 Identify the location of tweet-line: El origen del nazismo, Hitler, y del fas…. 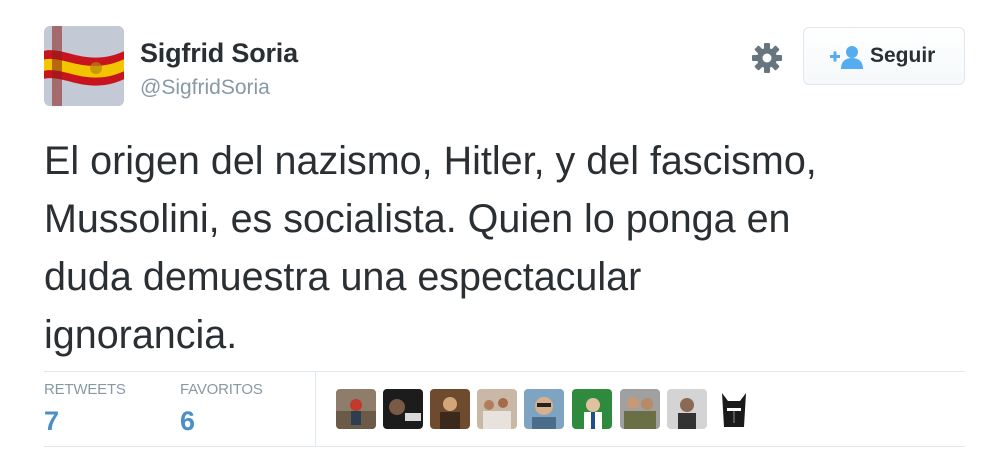
(430, 161).